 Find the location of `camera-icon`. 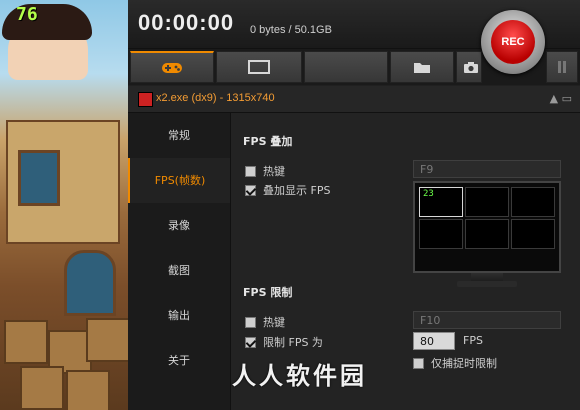

camera-icon is located at coordinates (471, 67).